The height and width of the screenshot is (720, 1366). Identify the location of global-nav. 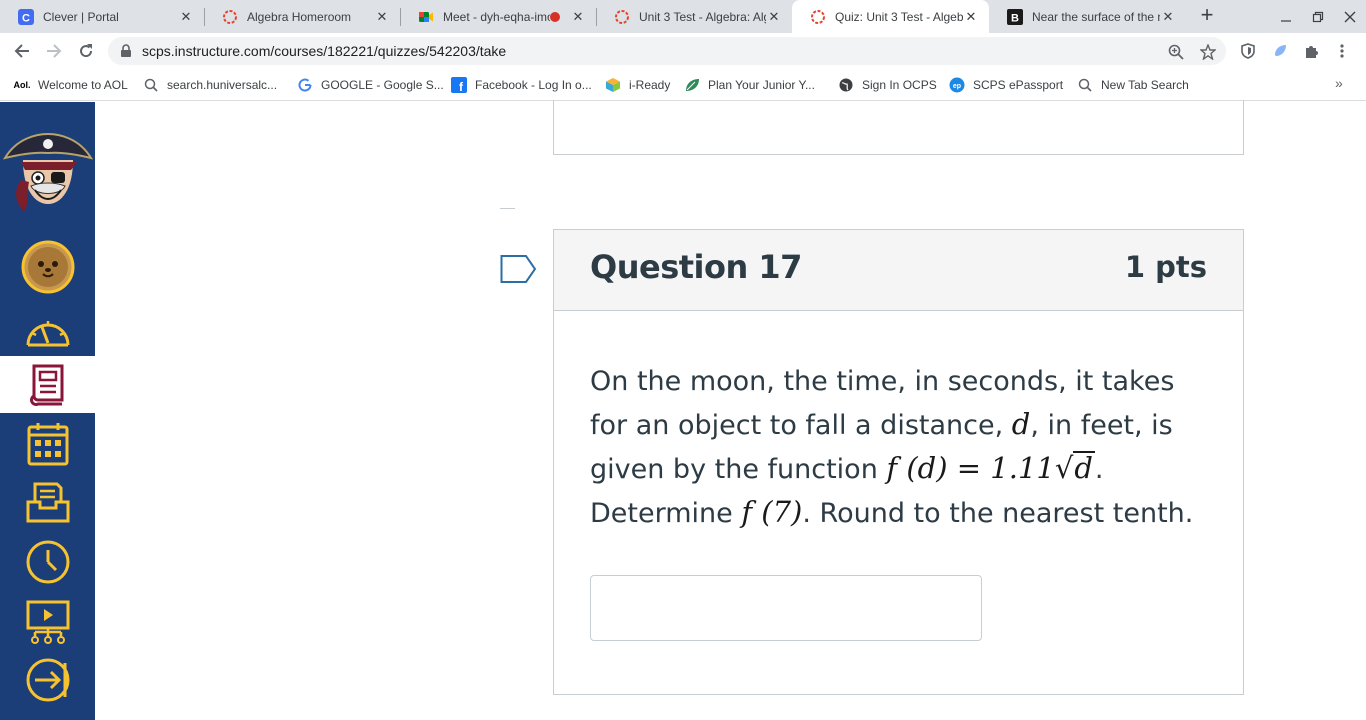
(47, 411).